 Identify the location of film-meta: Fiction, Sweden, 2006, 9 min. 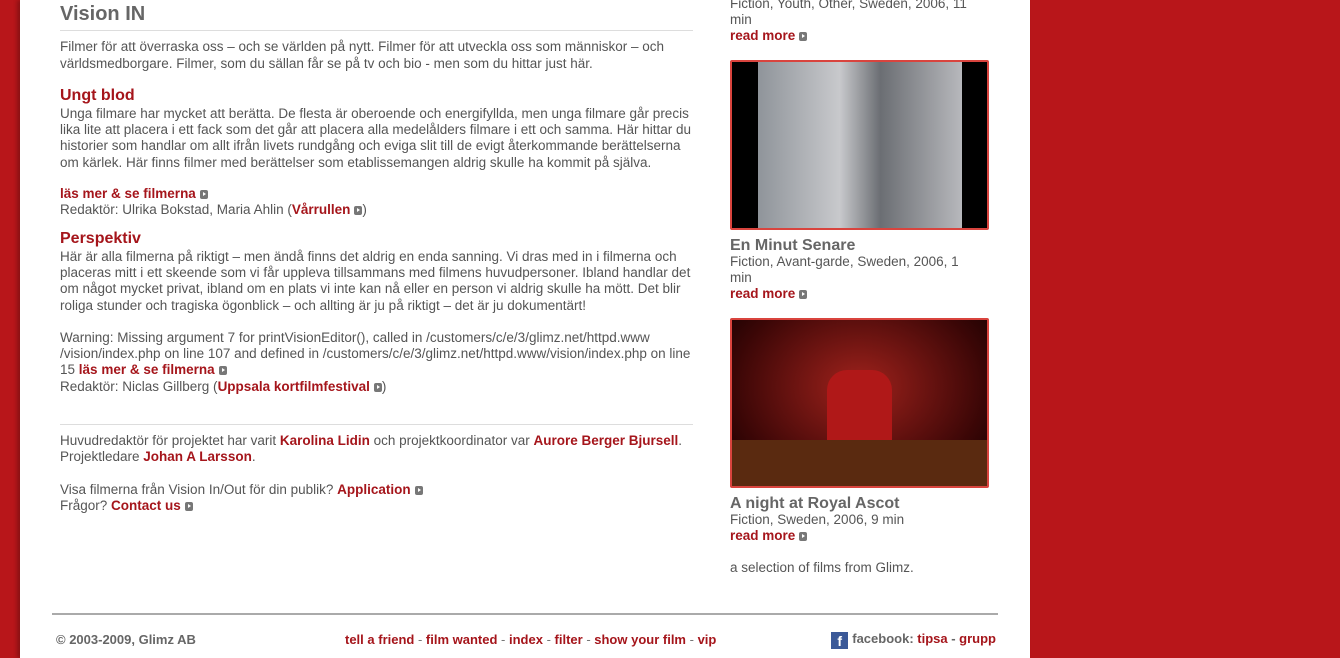
(817, 519).